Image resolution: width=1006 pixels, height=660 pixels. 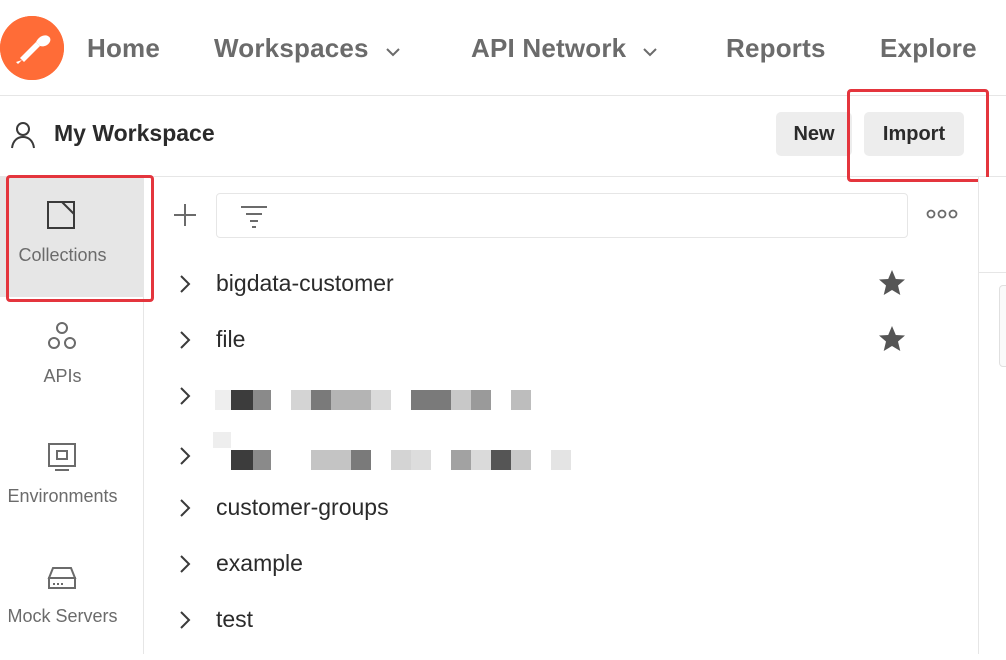 What do you see at coordinates (305, 283) in the screenshot?
I see `collection-name: bigdata-customer` at bounding box center [305, 283].